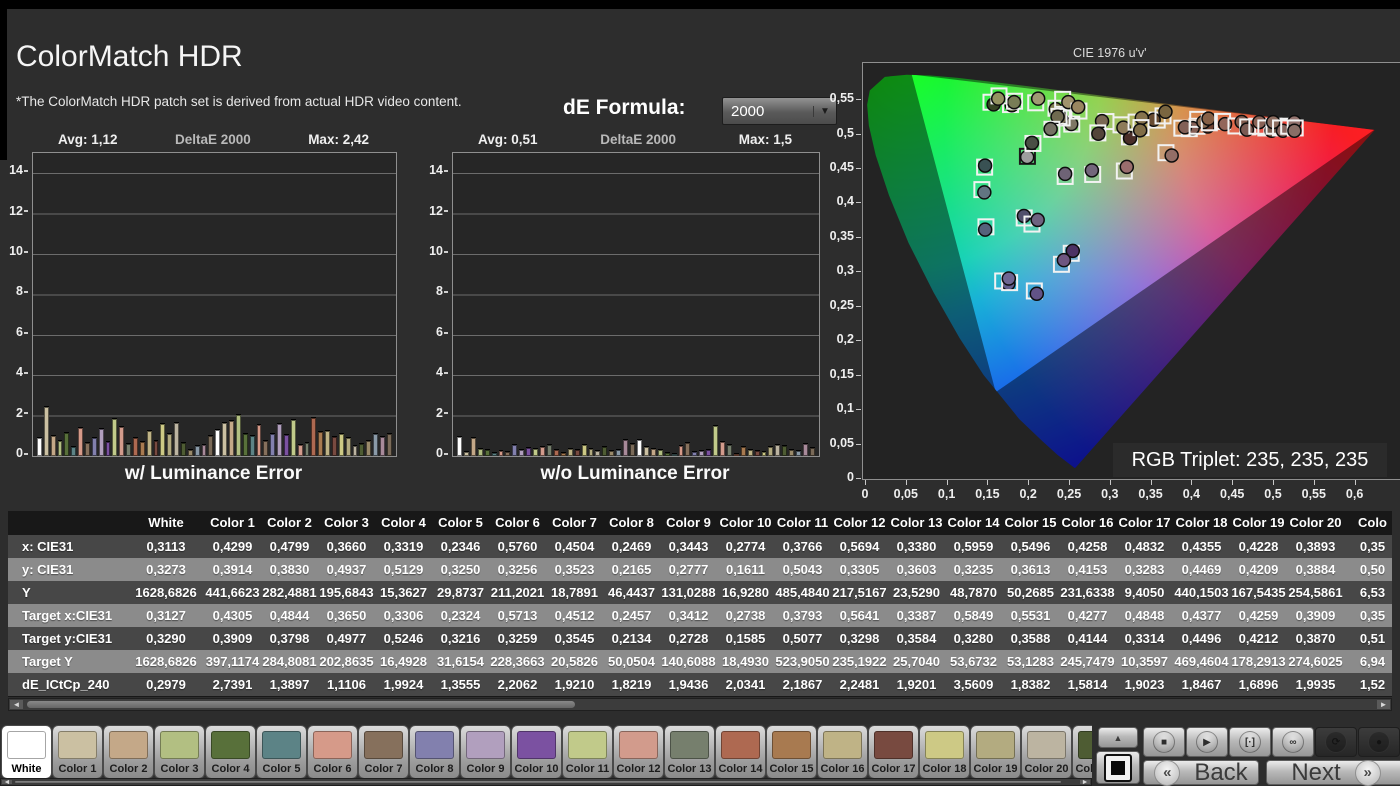 The height and width of the screenshot is (786, 1400). Describe the element at coordinates (587, 752) in the screenshot. I see `patch-tab-color-11: Color 11` at that location.